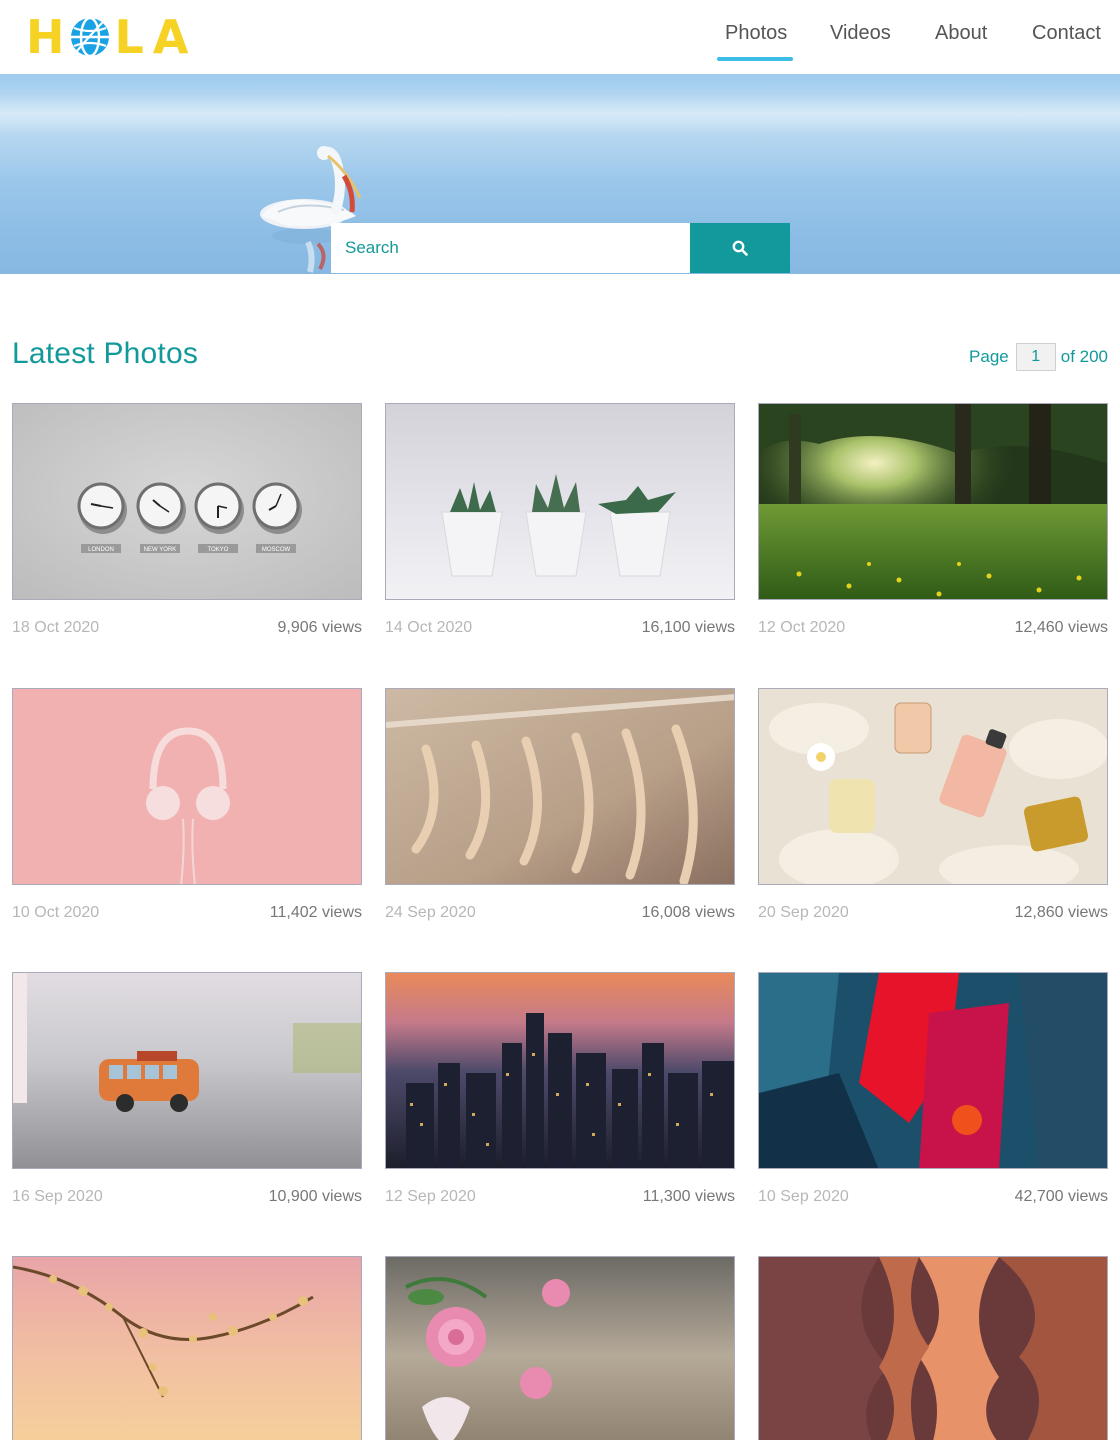 The image size is (1120, 1440). I want to click on photo-card: 10 Oct 2020 11,402 views, so click(187, 808).